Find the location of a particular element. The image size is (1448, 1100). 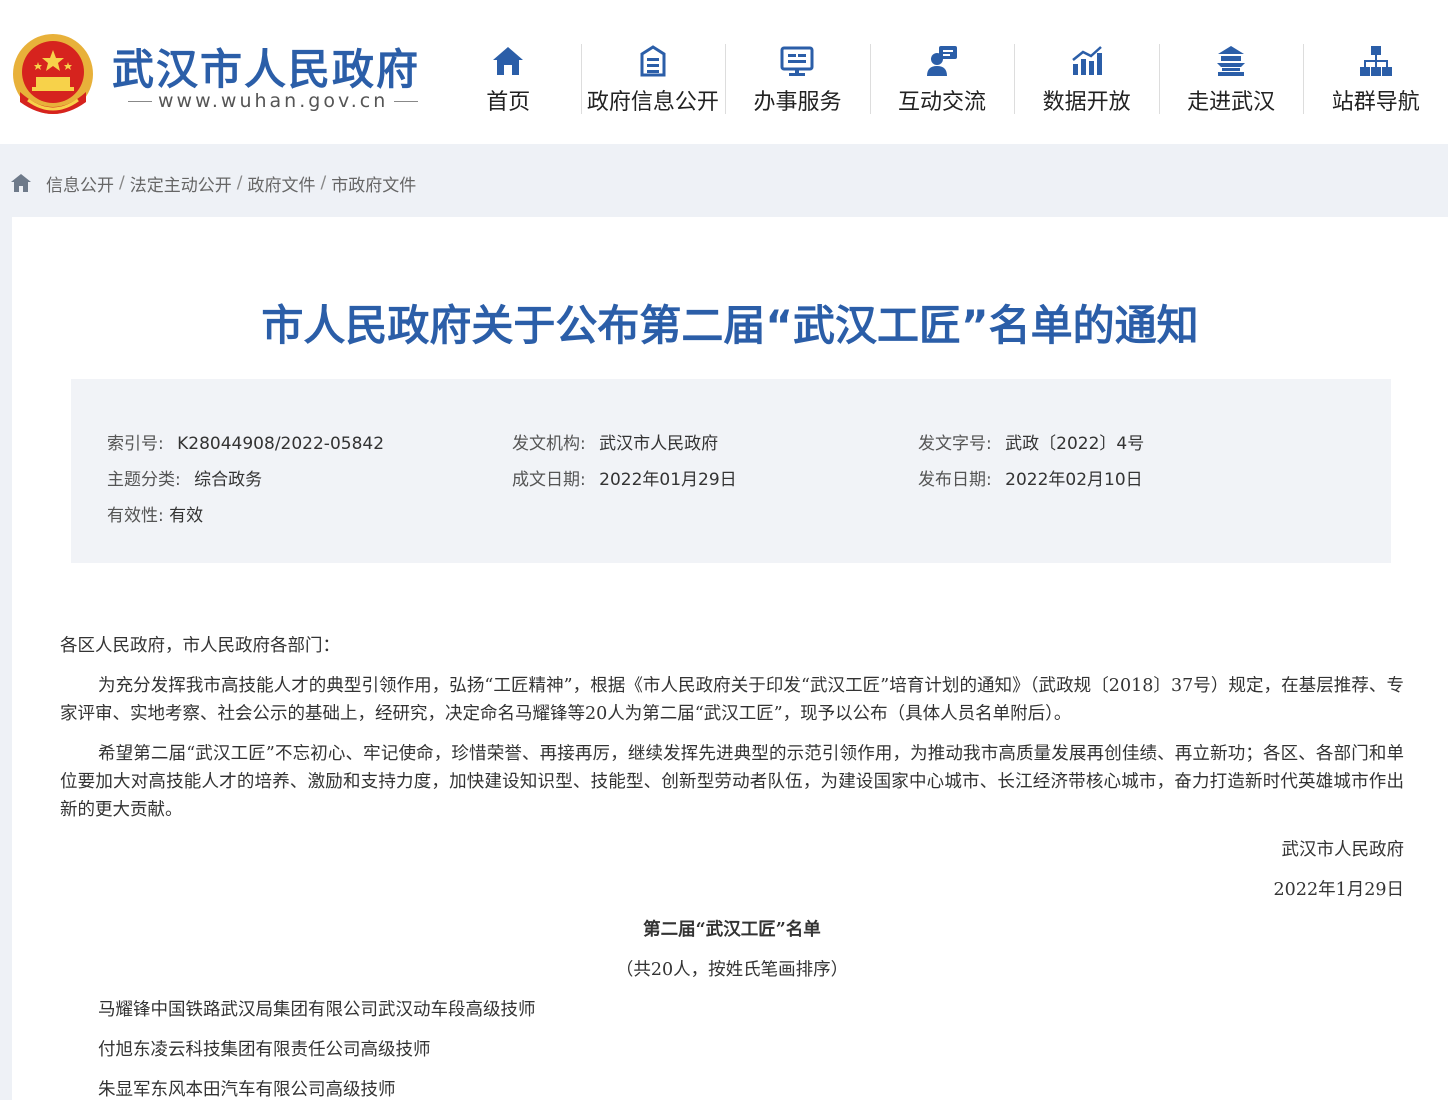

meta-published-date: 发布日期: 2022年02月10日 is located at coordinates (1030, 477).